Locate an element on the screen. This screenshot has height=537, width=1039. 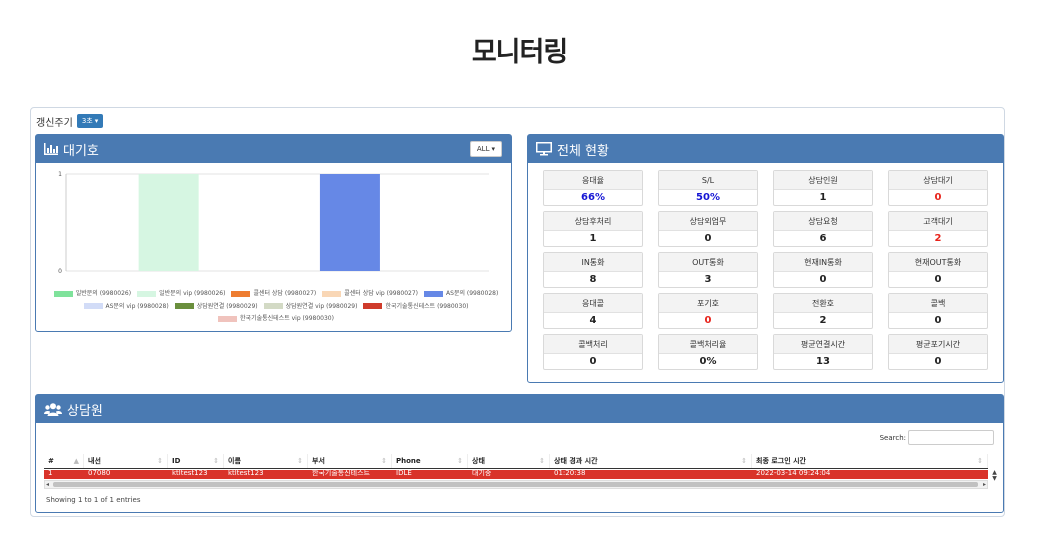
status-card-label: OUT통화 is located at coordinates (708, 262).